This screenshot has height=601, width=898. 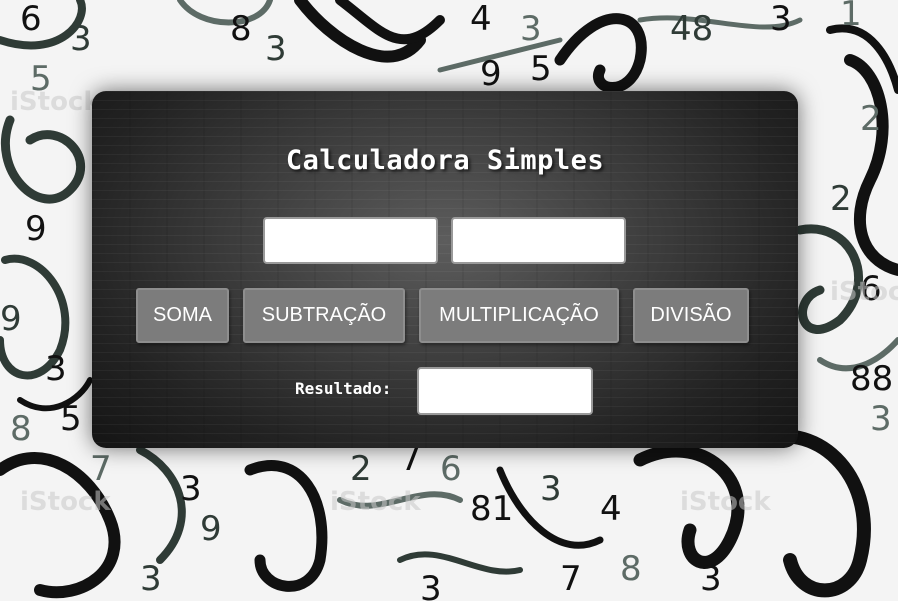 What do you see at coordinates (538, 240) in the screenshot?
I see `second-number-input` at bounding box center [538, 240].